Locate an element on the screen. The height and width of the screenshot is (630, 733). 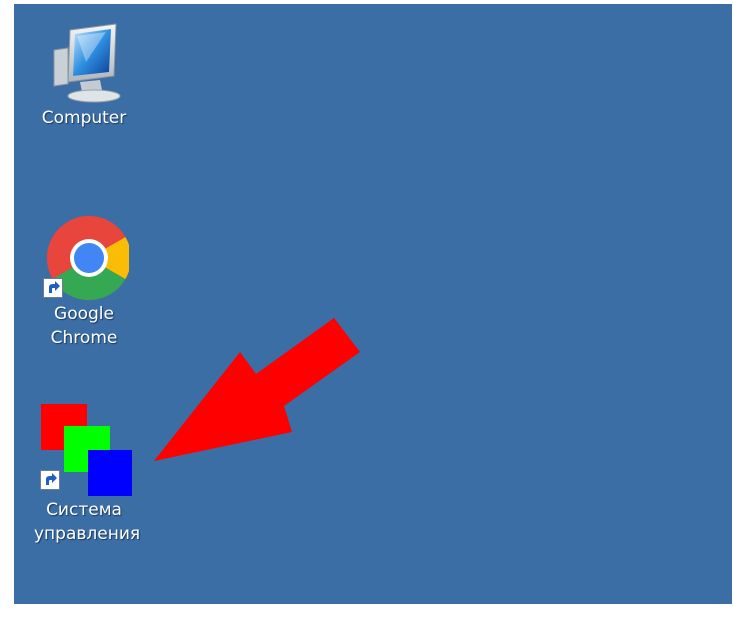
annotation-arrow is located at coordinates (257, 389).